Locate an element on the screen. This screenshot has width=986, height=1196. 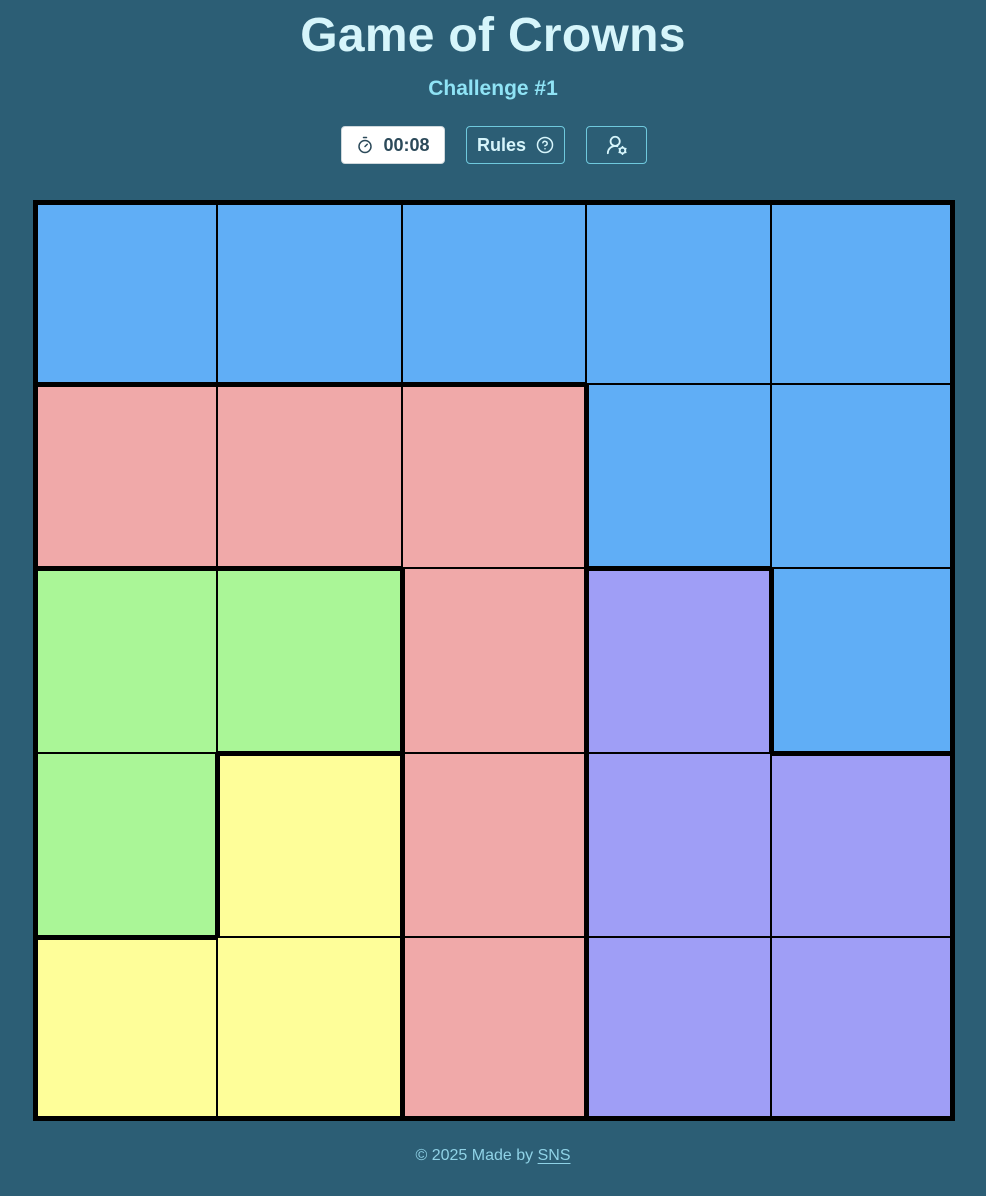
cell-r1-c2 is located at coordinates (309, 293).